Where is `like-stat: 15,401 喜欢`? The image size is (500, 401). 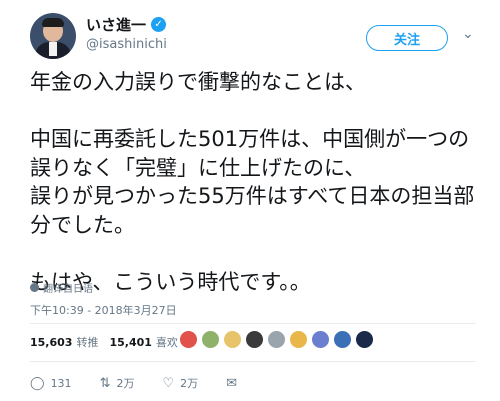 like-stat: 15,401 喜欢 is located at coordinates (143, 342).